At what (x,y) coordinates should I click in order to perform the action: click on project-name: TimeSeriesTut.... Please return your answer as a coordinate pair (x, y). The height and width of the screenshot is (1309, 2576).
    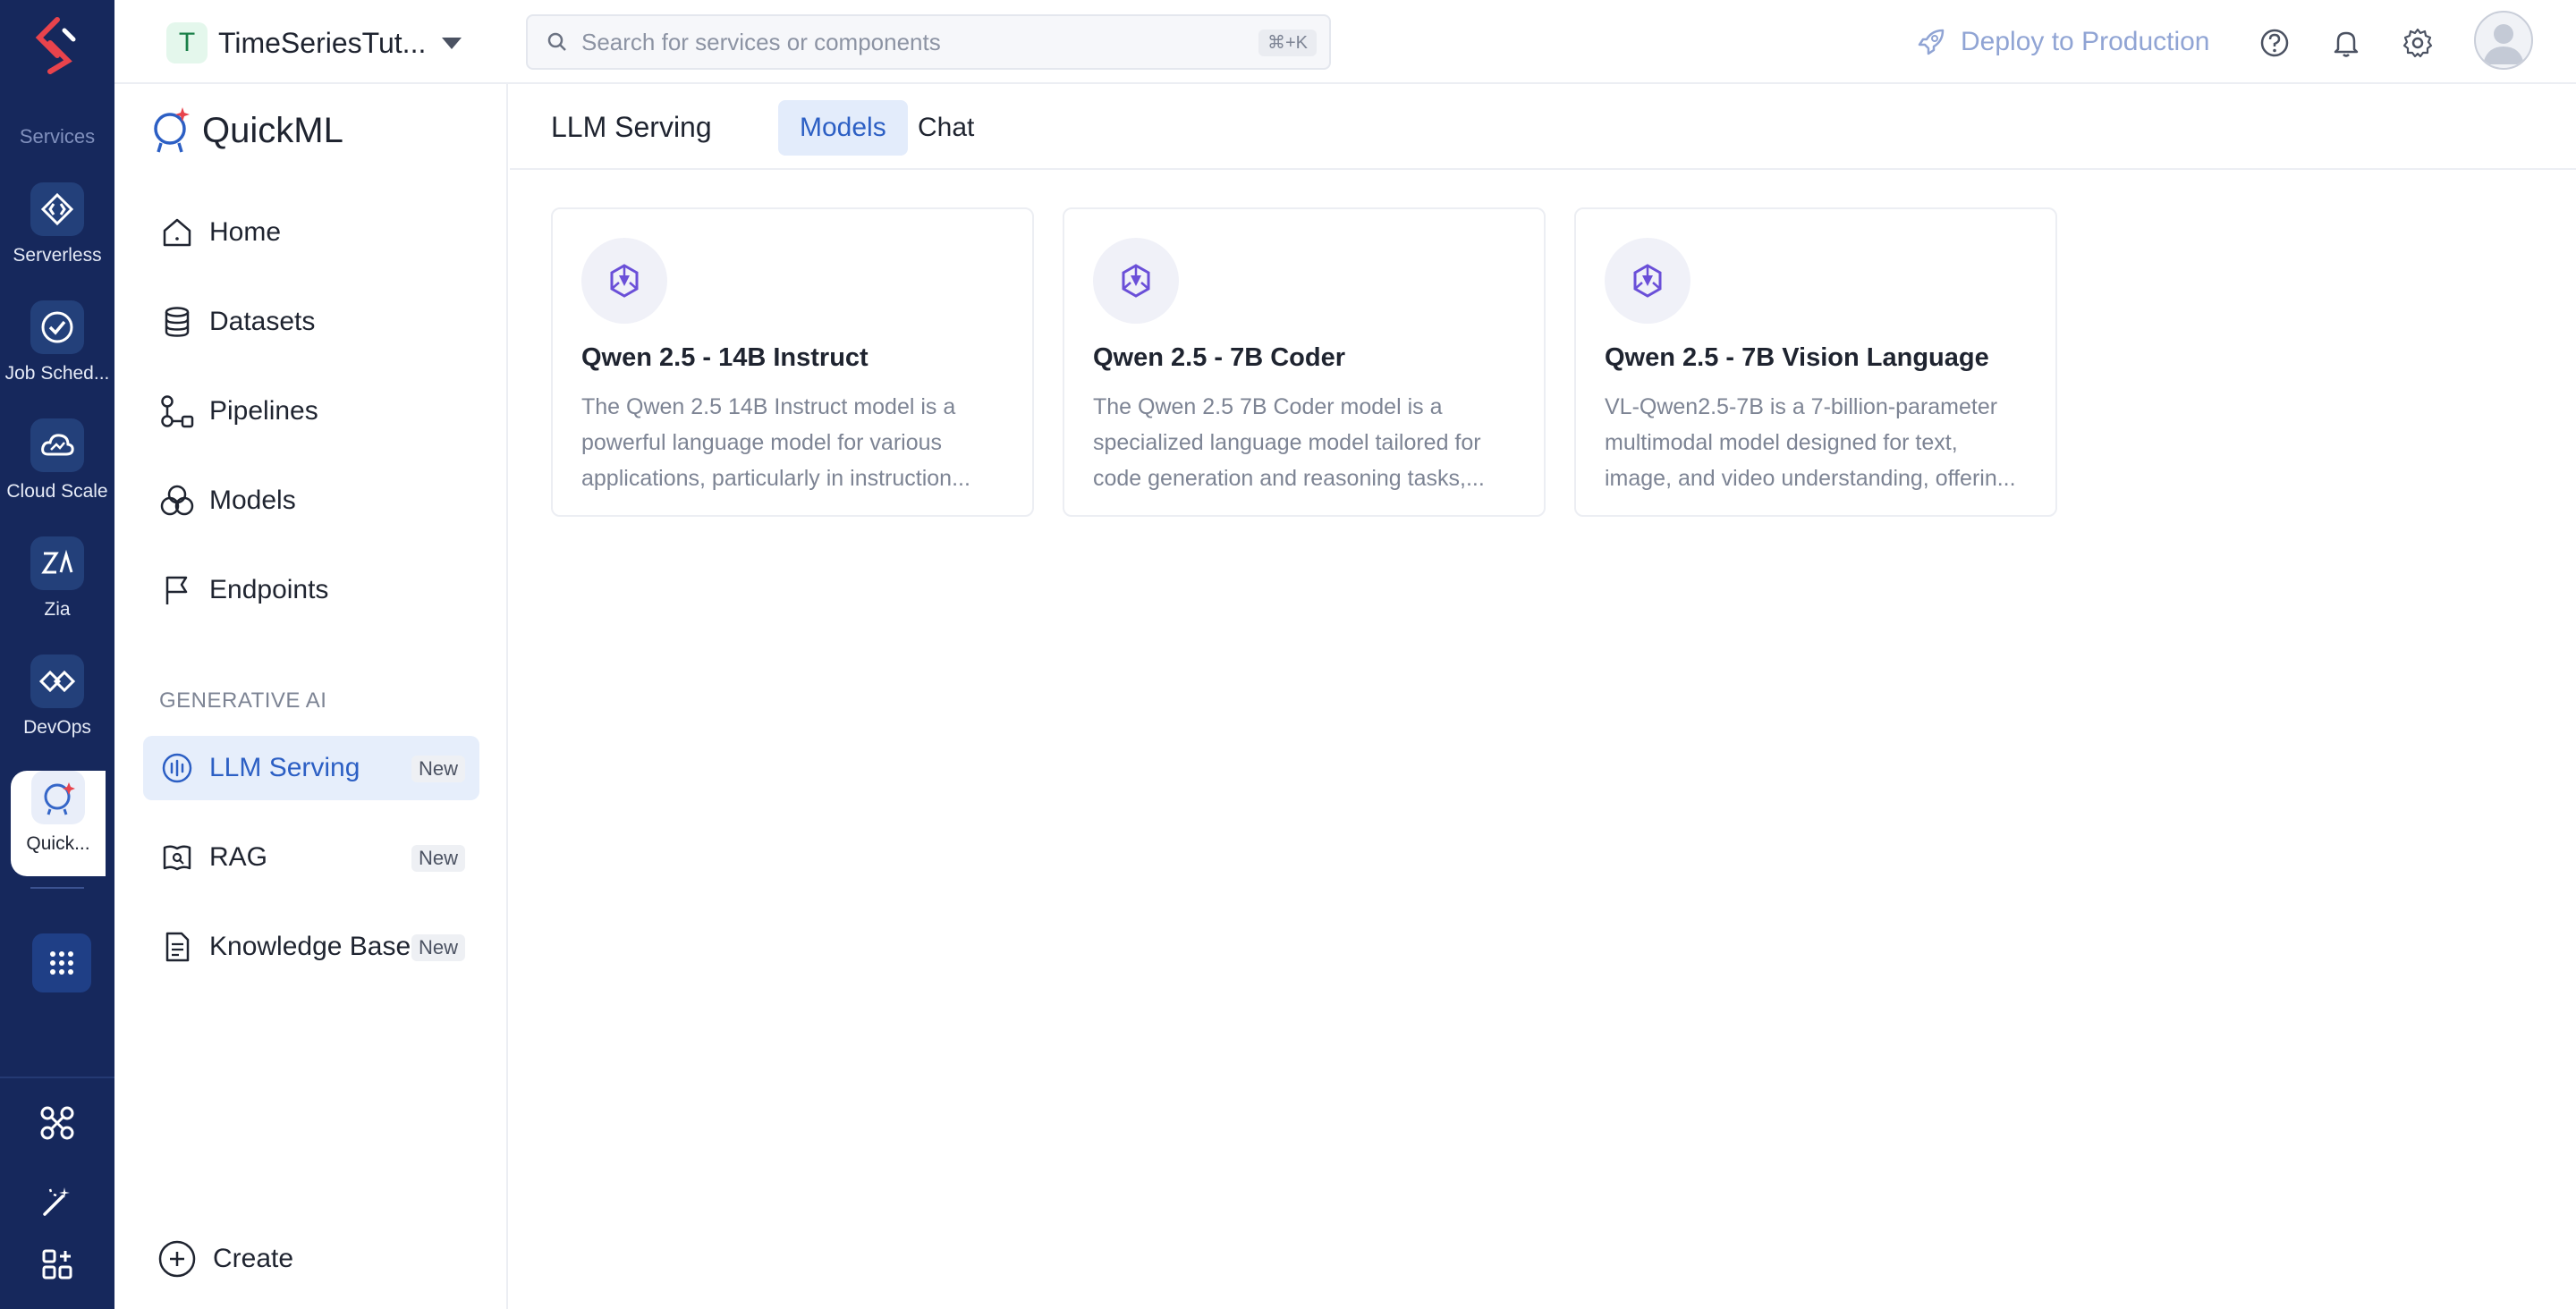
    Looking at the image, I should click on (321, 42).